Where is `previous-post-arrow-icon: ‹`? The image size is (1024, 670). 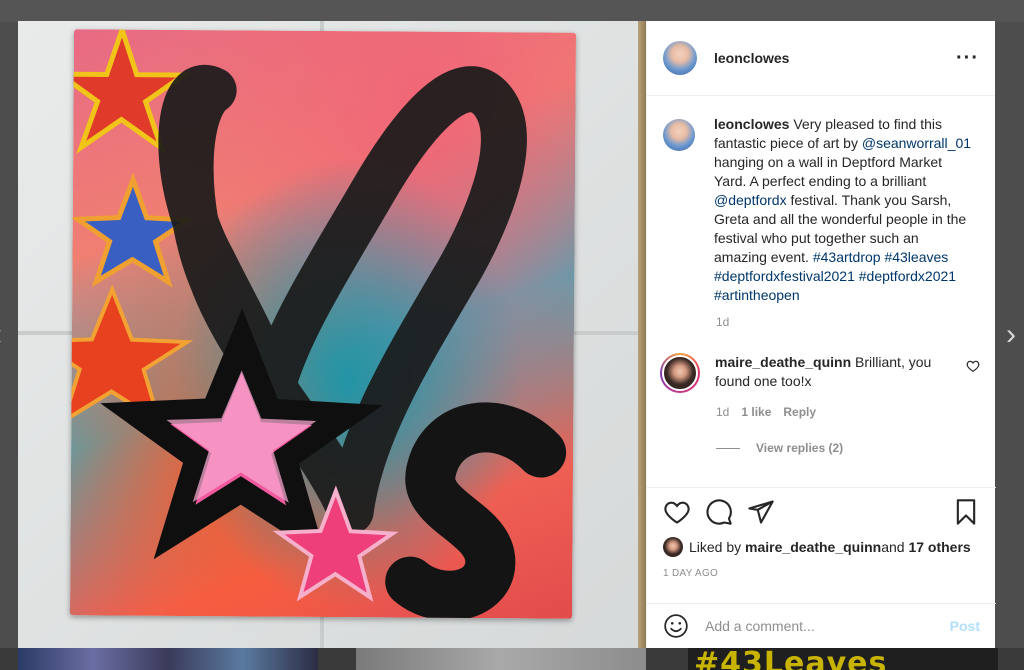
previous-post-arrow-icon: ‹ is located at coordinates (1, 335).